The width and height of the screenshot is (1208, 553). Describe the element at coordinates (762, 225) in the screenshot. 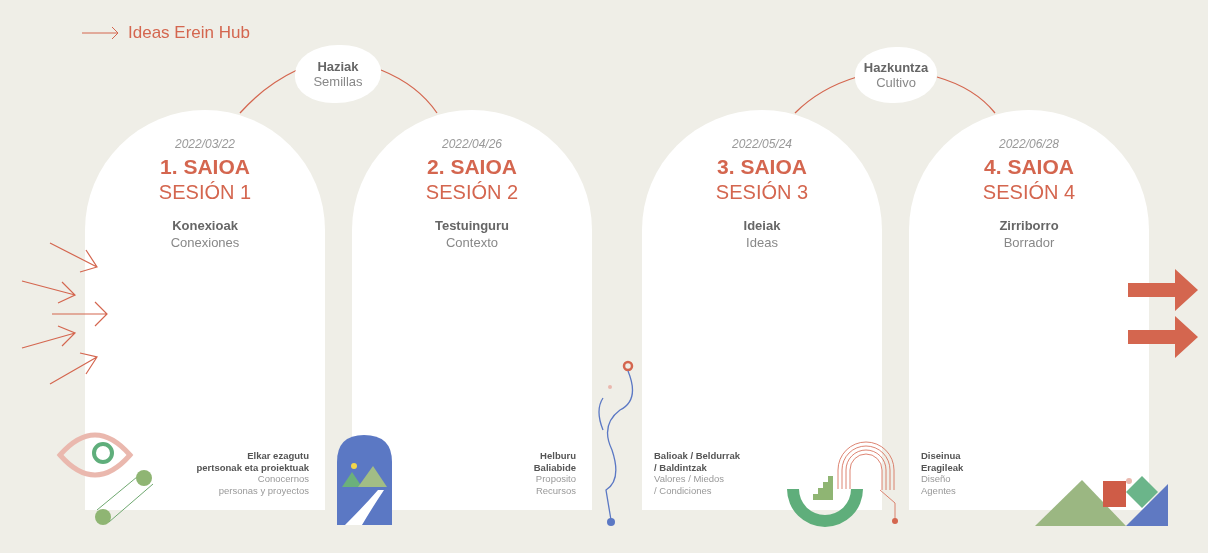

I see `session-theme: Ideiak` at that location.